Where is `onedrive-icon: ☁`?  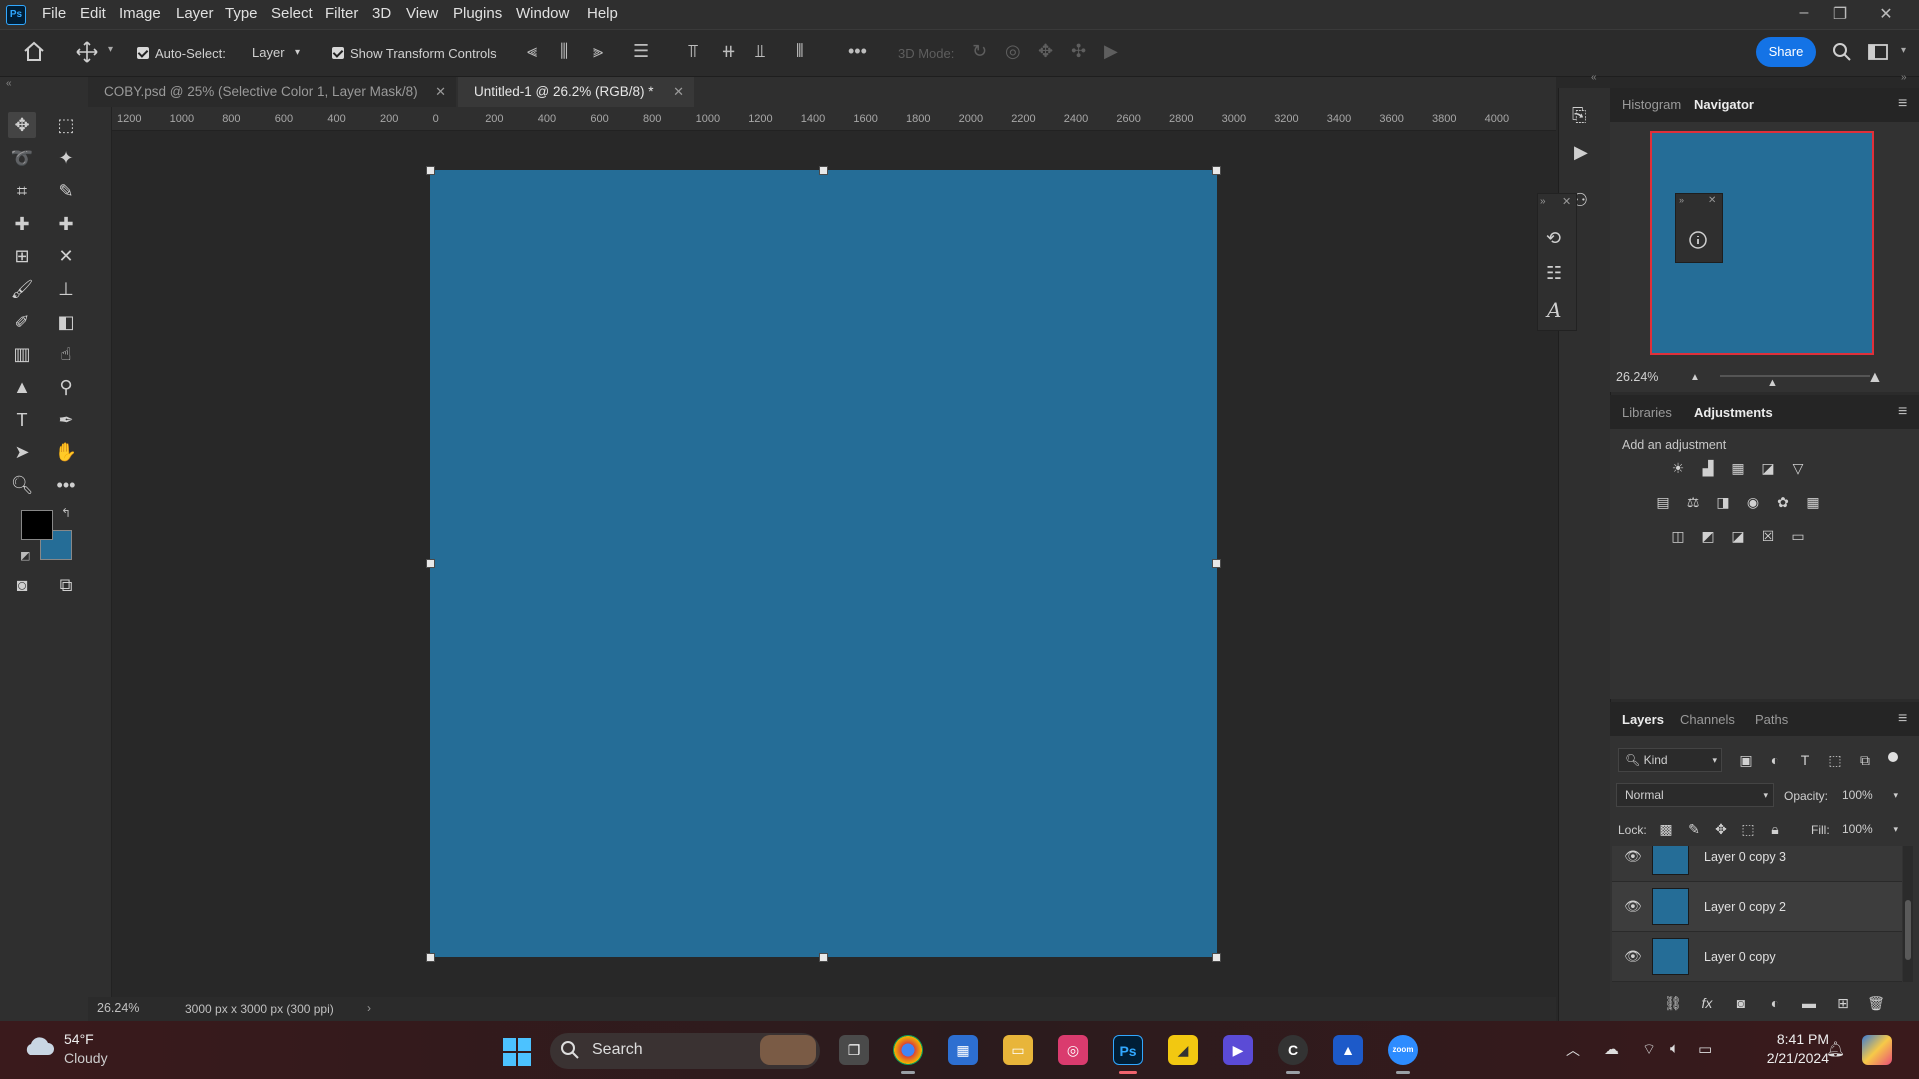
onedrive-icon: ☁ is located at coordinates (1611, 1049).